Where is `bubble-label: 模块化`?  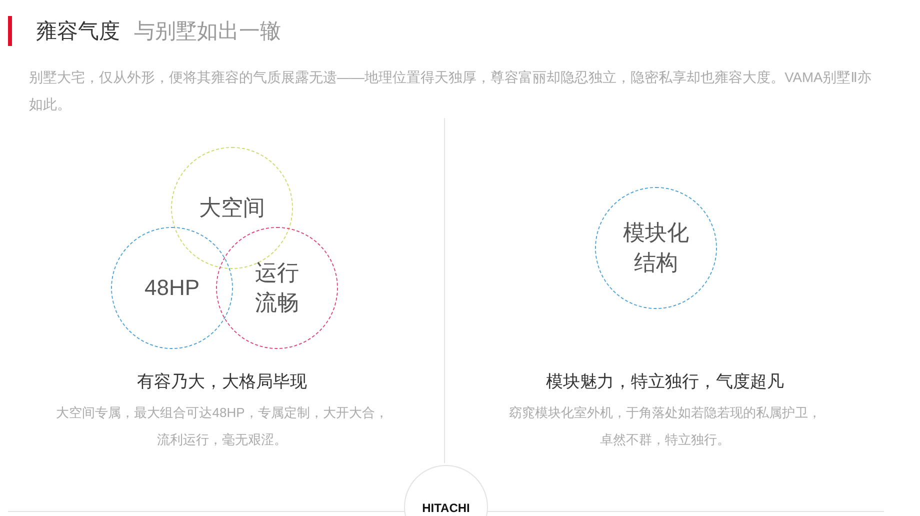
bubble-label: 模块化 is located at coordinates (656, 233).